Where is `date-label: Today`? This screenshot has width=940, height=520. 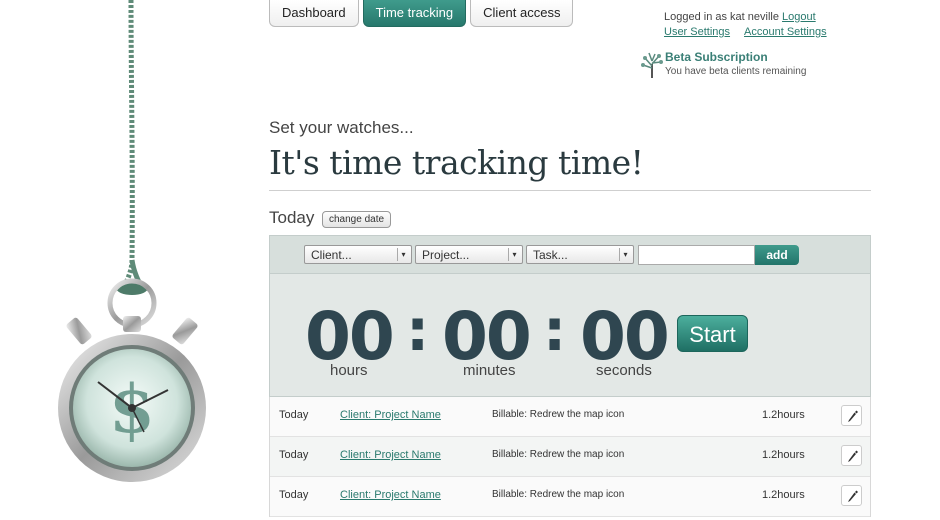
date-label: Today is located at coordinates (292, 217).